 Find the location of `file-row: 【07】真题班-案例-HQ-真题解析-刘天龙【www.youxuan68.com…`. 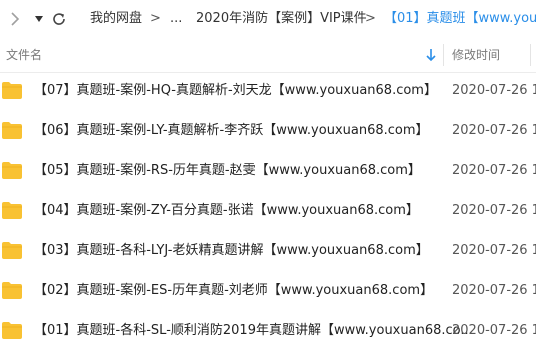

file-row: 【07】真题班-案例-HQ-真题解析-刘天龙【www.youxuan68.com… is located at coordinates (268, 92).